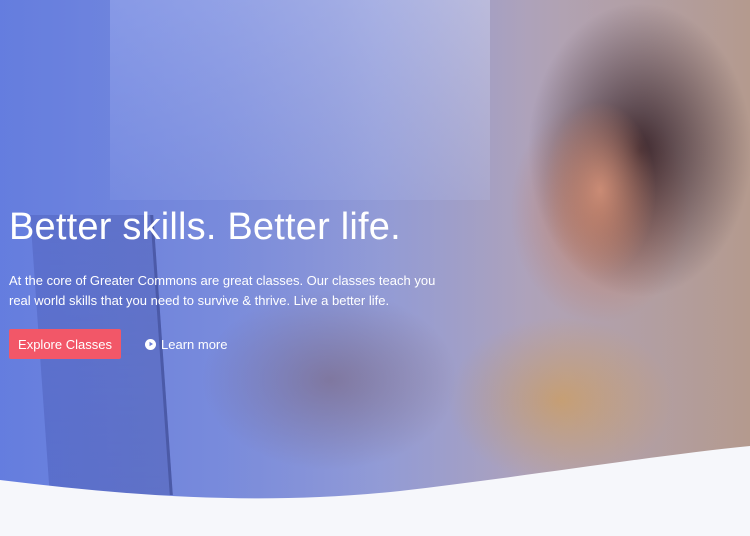  I want to click on play-circle-icon, so click(150, 344).